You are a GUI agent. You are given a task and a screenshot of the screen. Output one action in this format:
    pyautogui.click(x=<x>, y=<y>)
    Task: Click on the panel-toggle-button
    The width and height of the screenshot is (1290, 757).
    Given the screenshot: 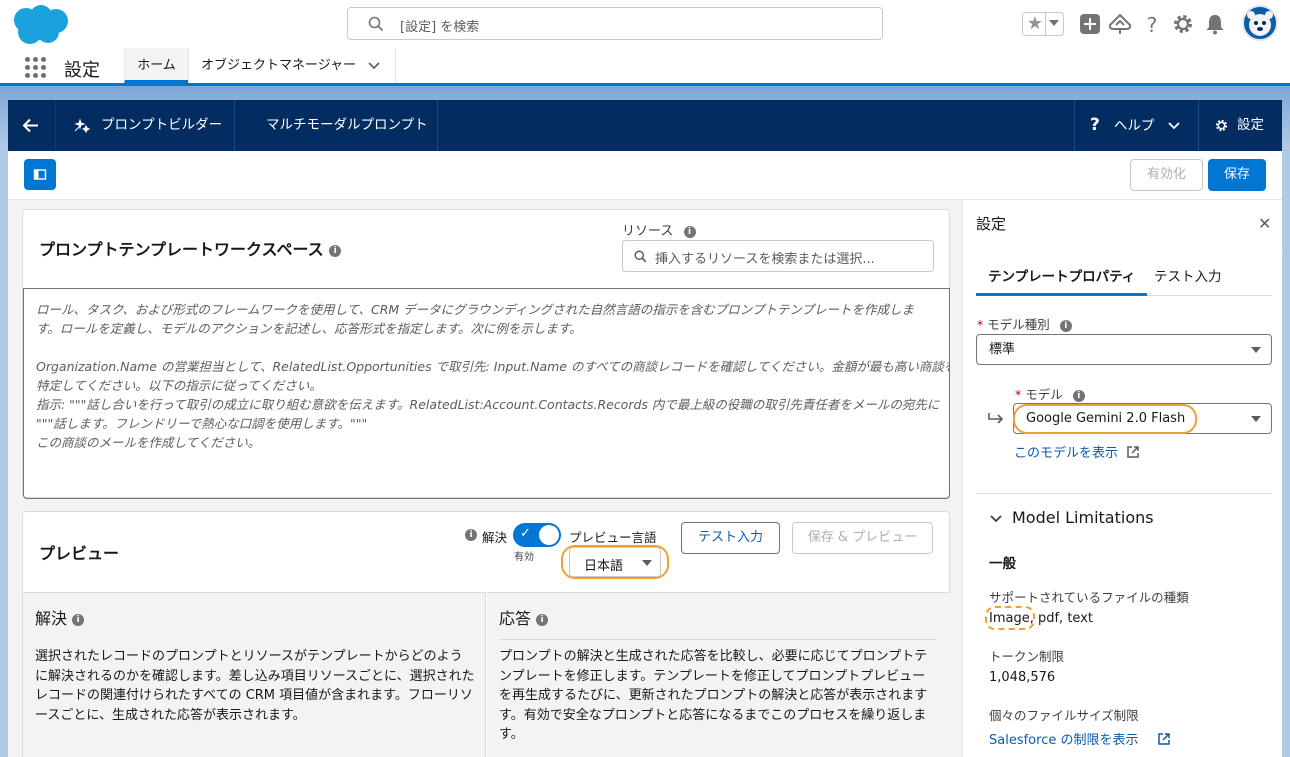 What is the action you would take?
    pyautogui.click(x=40, y=174)
    